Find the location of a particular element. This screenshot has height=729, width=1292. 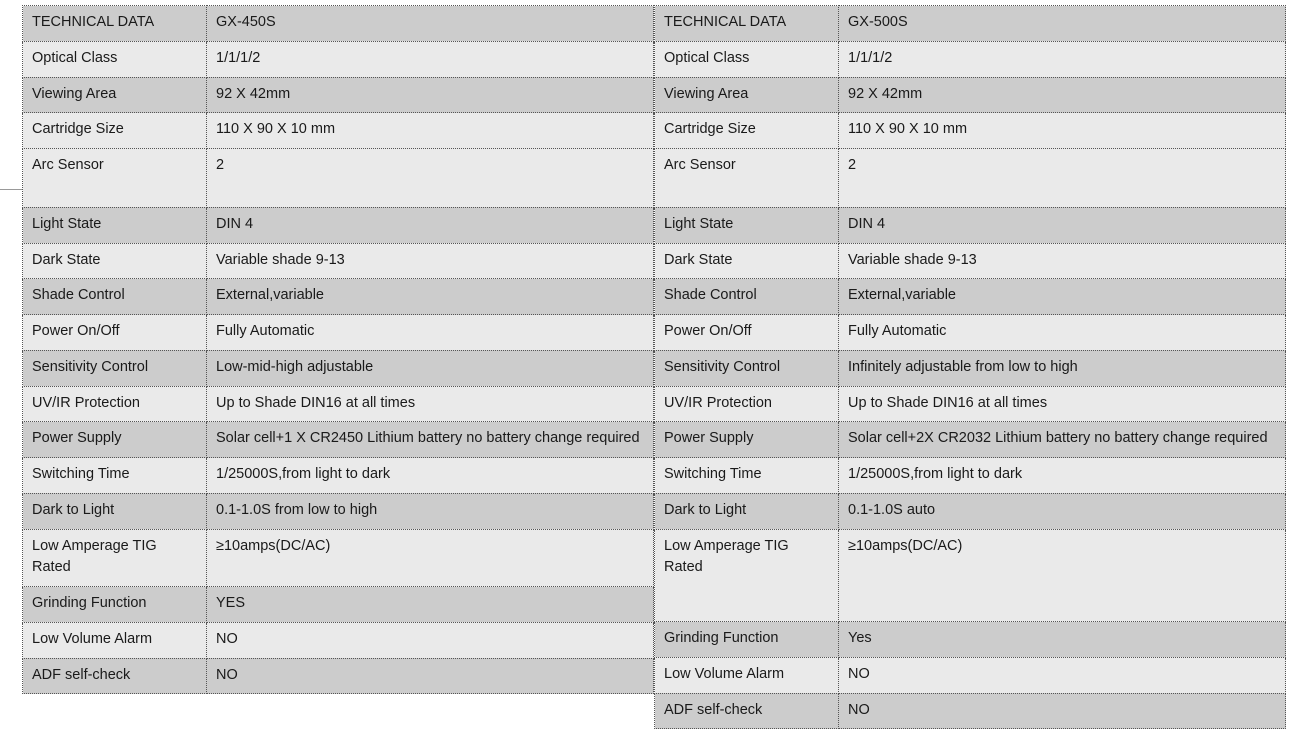

table-row: Arc Sensor 2 is located at coordinates (970, 178).